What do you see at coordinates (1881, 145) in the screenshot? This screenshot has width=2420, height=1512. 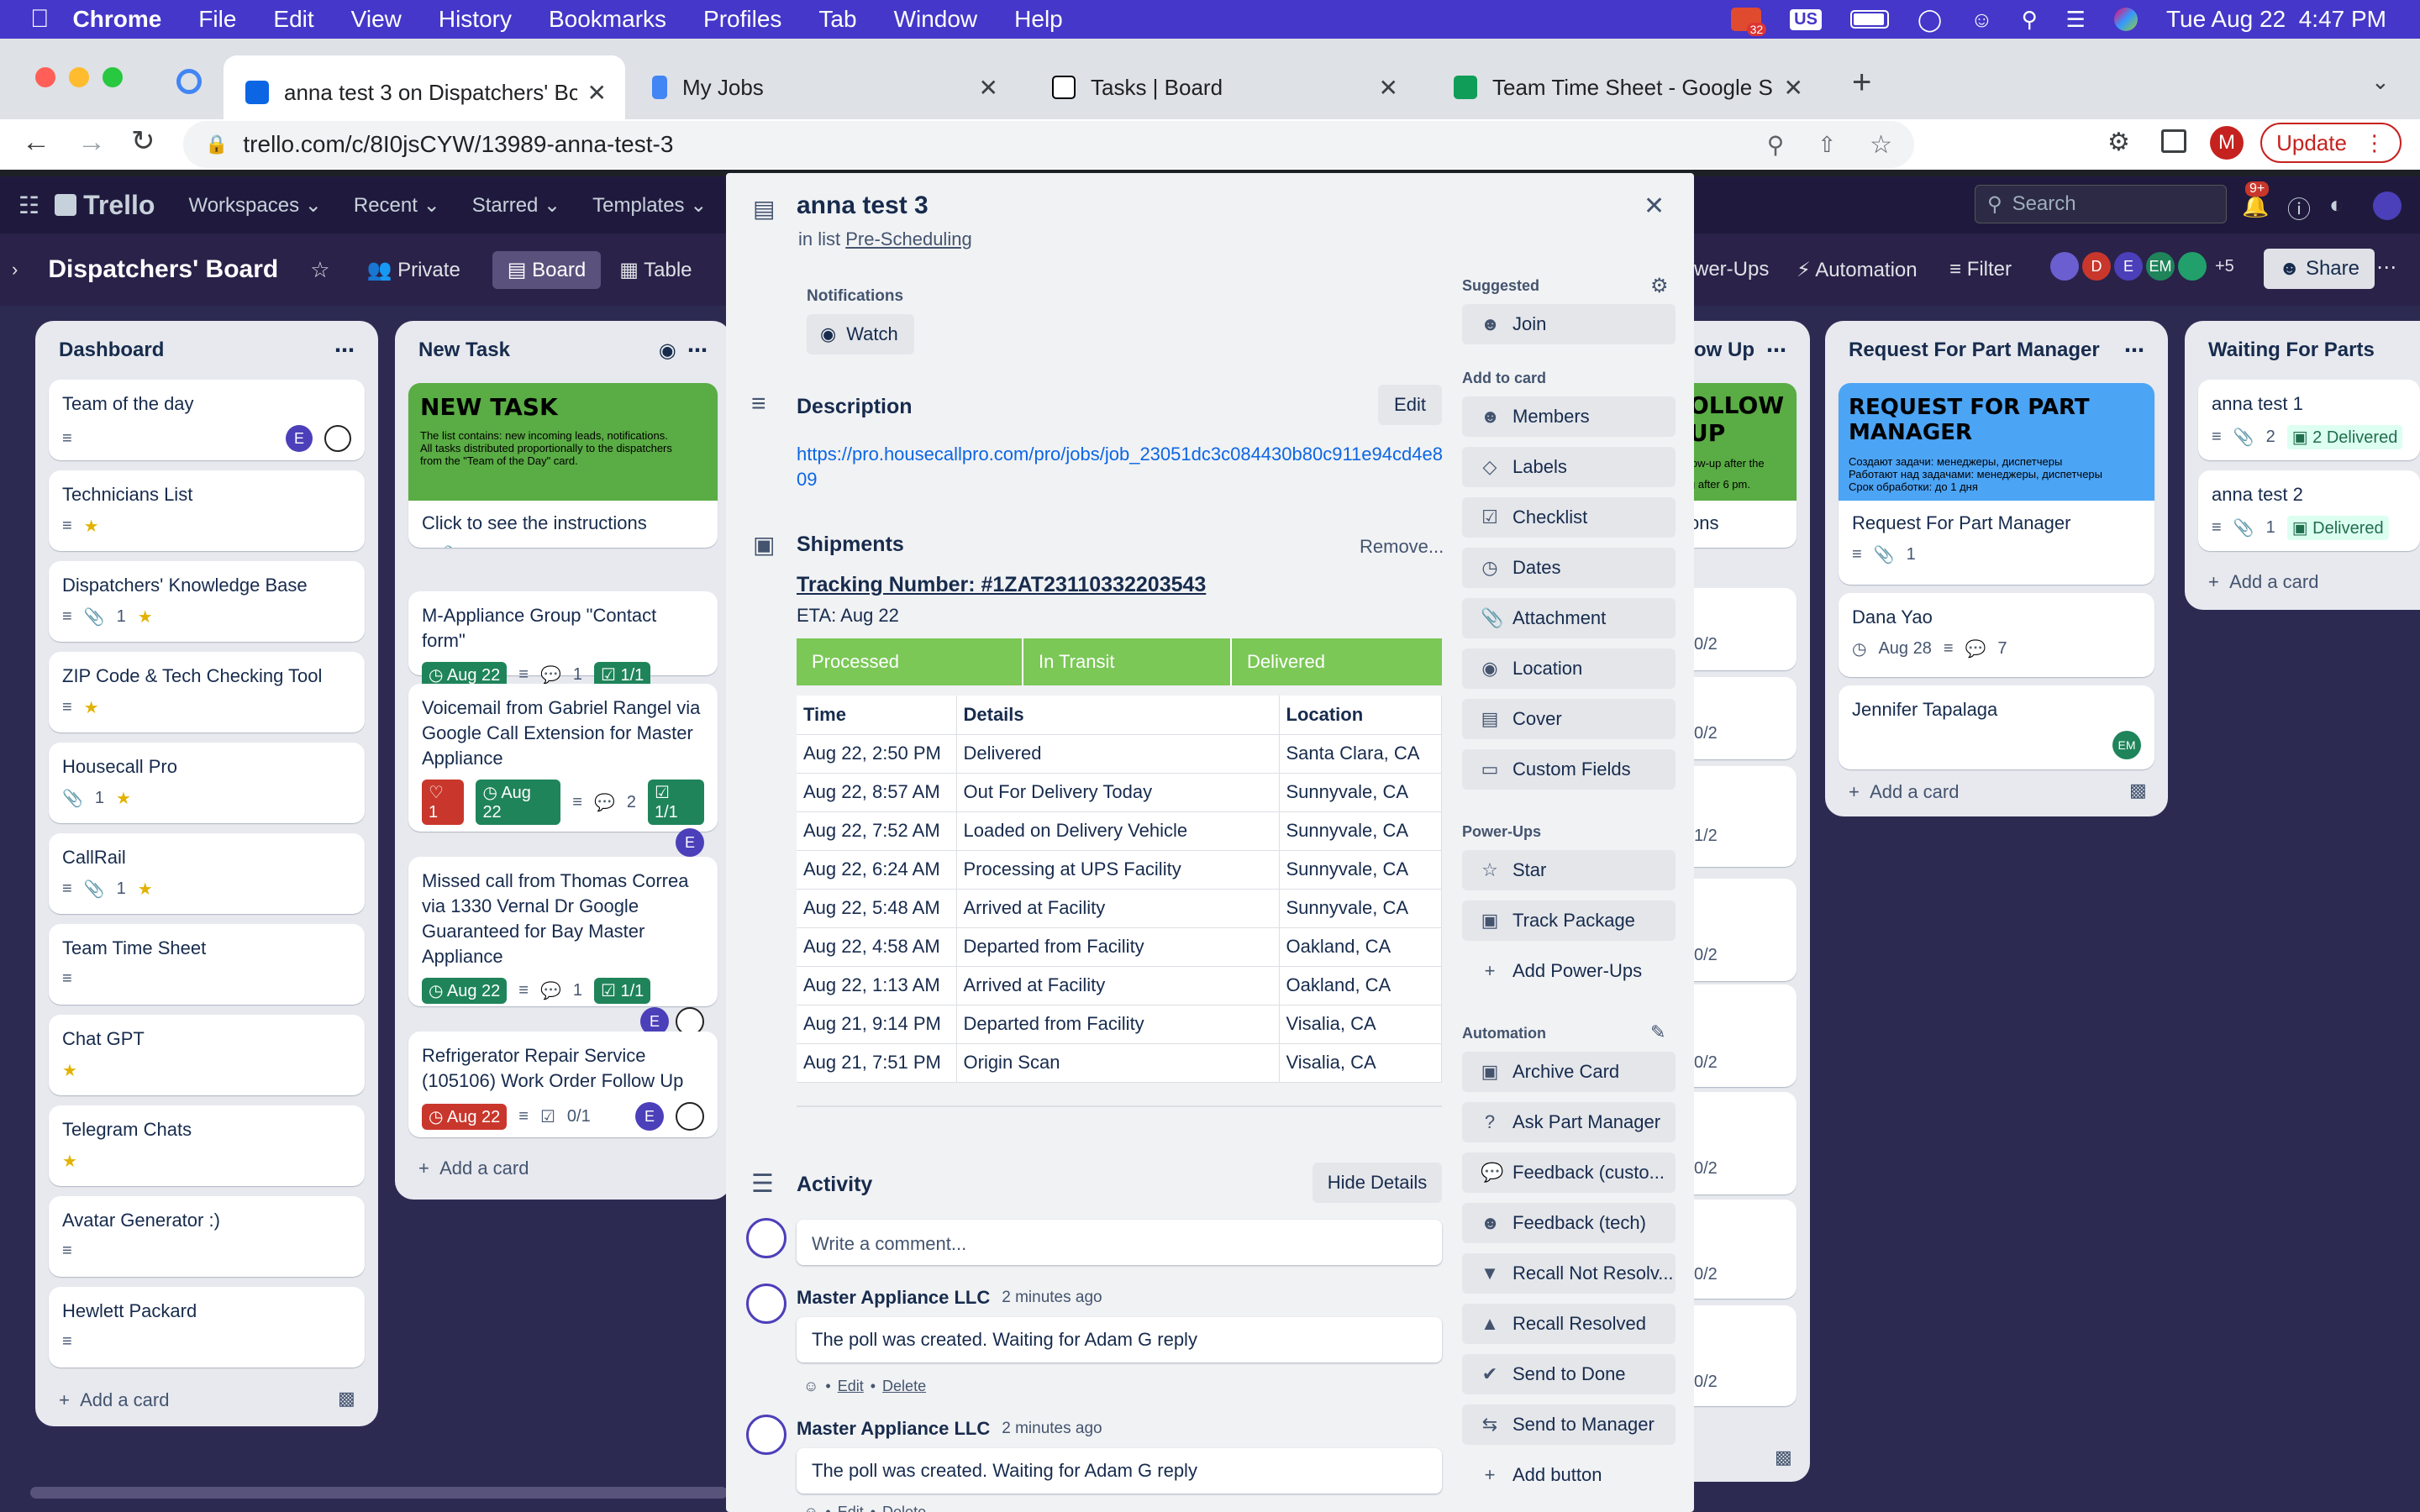 I see `bookmark-star-icon: ☆` at bounding box center [1881, 145].